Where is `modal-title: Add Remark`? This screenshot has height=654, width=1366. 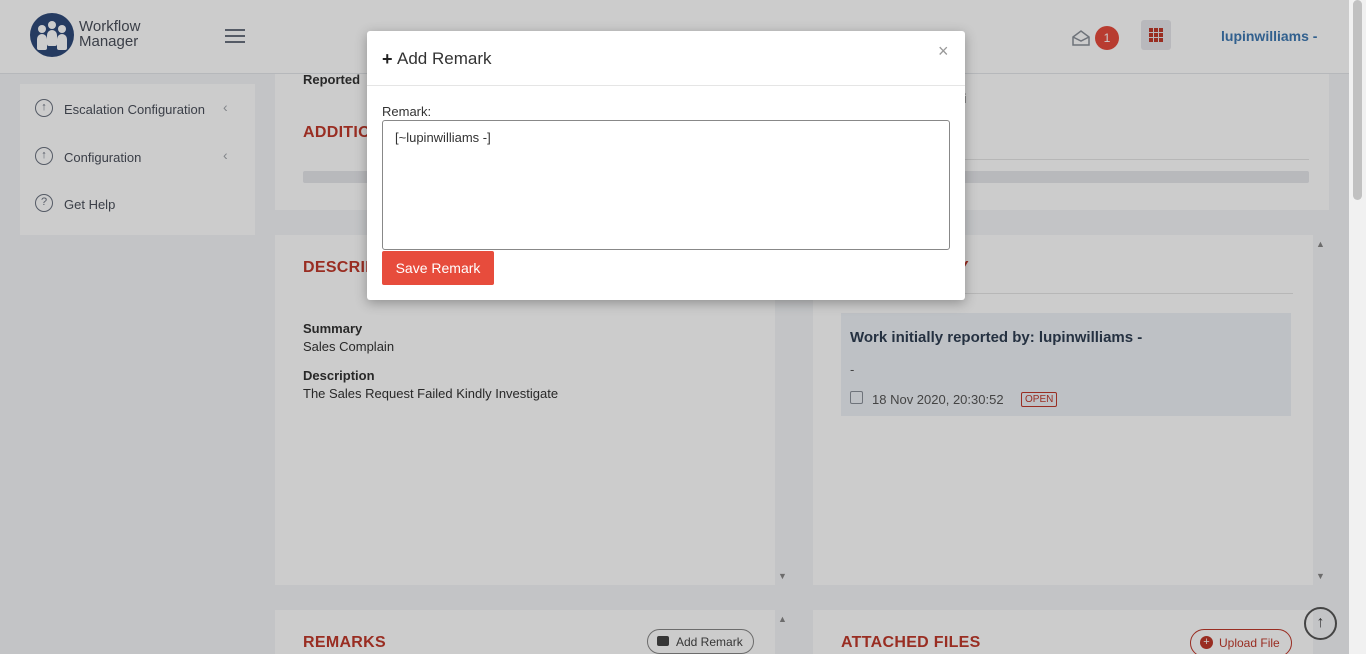 modal-title: Add Remark is located at coordinates (444, 58).